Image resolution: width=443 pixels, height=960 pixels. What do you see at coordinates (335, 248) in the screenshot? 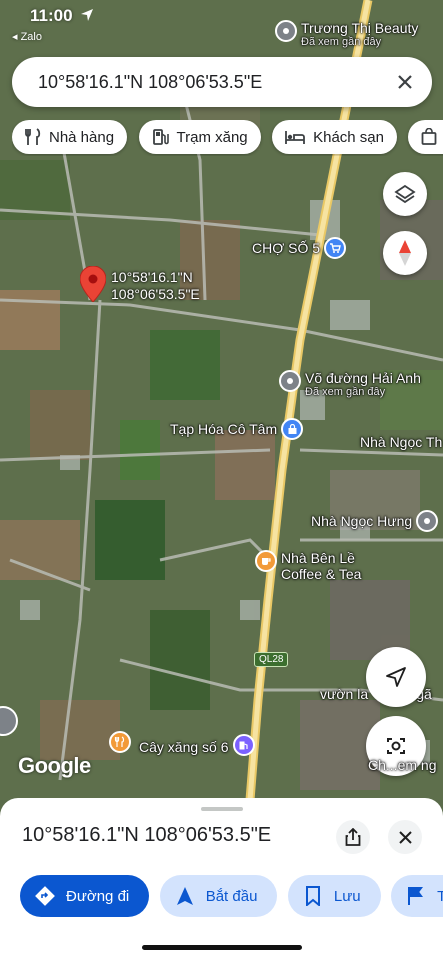
I see `shopping-cart-icon` at bounding box center [335, 248].